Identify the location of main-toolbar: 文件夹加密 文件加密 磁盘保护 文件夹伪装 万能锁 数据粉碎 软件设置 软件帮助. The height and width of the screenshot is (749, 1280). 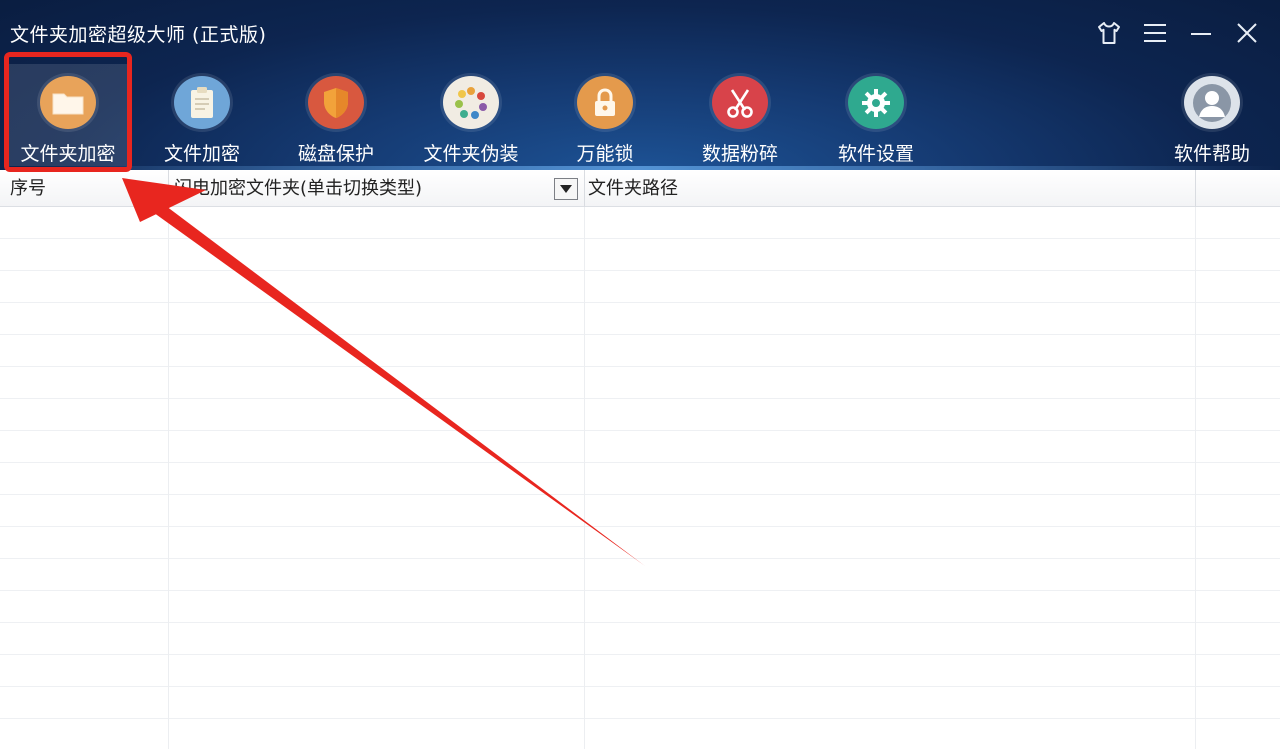
(640, 117).